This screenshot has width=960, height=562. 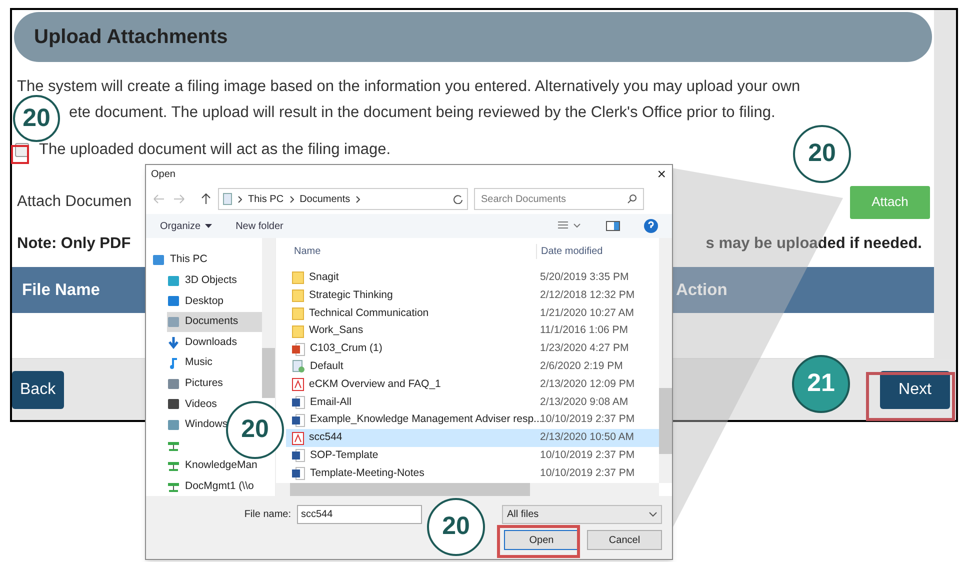 What do you see at coordinates (298, 349) in the screenshot?
I see `presentation-file-icon` at bounding box center [298, 349].